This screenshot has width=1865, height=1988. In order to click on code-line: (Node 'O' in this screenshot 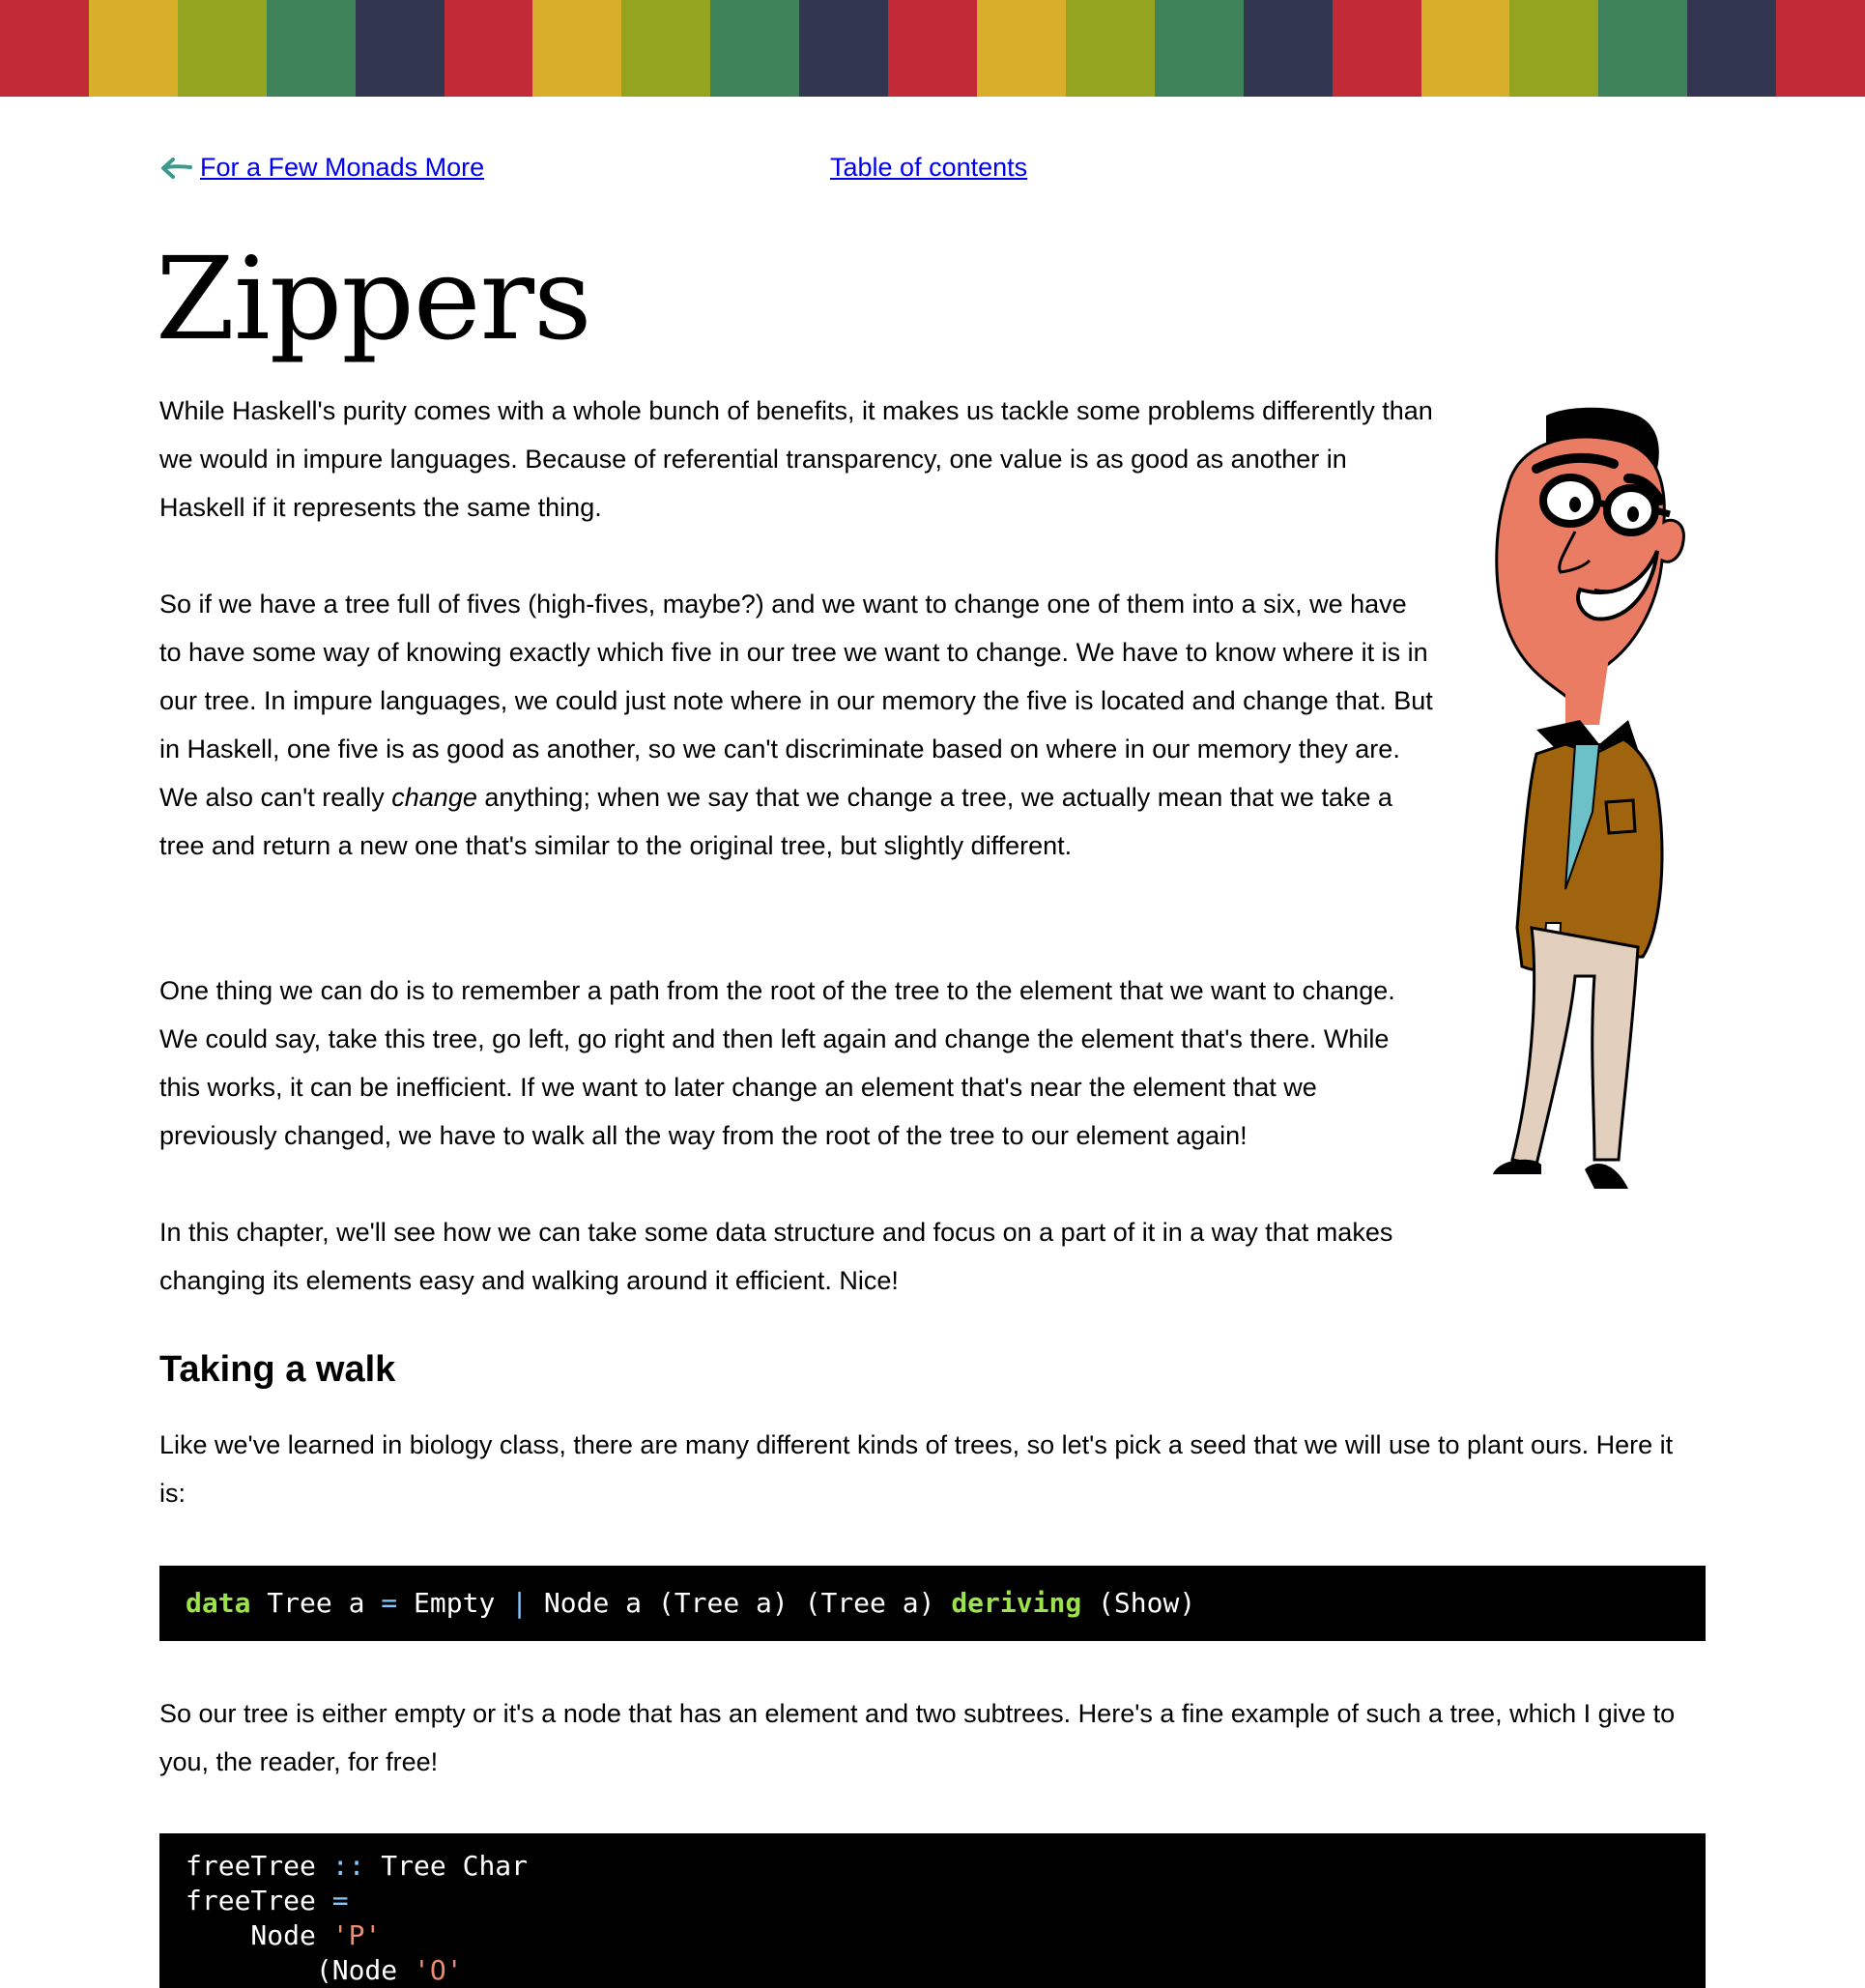, I will do `click(932, 1971)`.